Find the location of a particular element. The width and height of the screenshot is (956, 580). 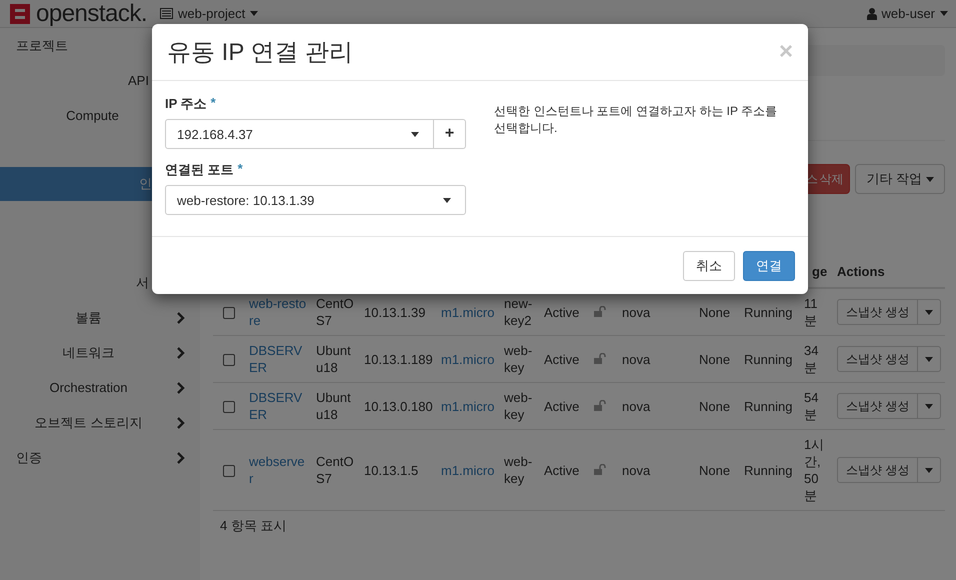

table-cell: 10.13.1.189 is located at coordinates (398, 359).